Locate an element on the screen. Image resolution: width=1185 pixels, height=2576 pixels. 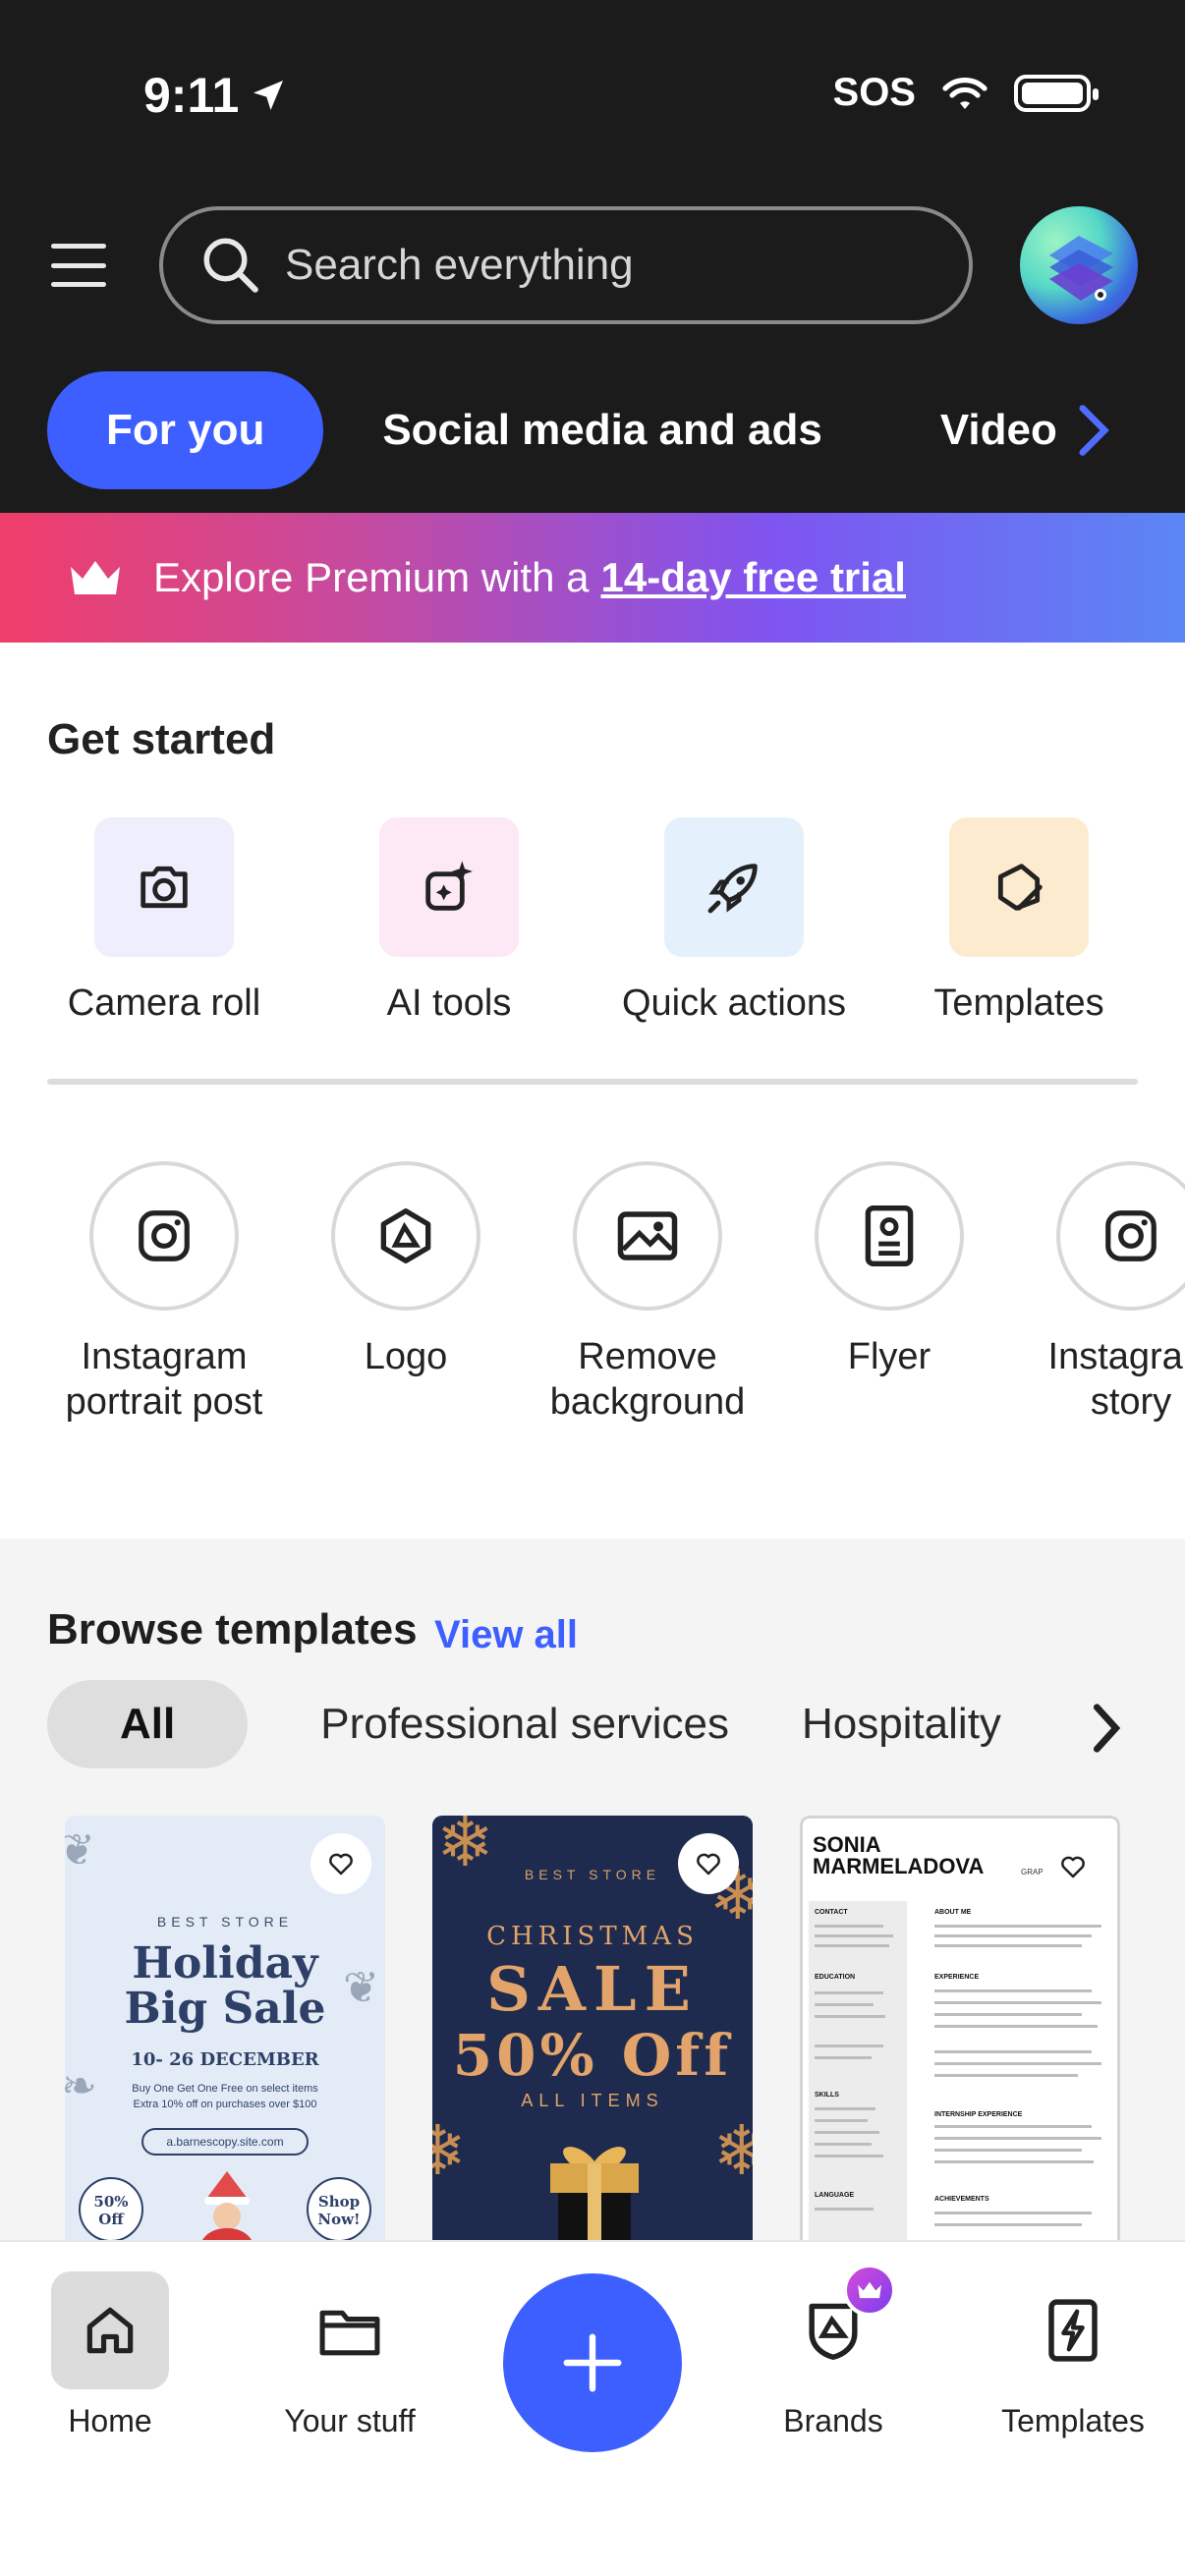
resume-name-line: MARMELADOVA is located at coordinates (899, 1866).